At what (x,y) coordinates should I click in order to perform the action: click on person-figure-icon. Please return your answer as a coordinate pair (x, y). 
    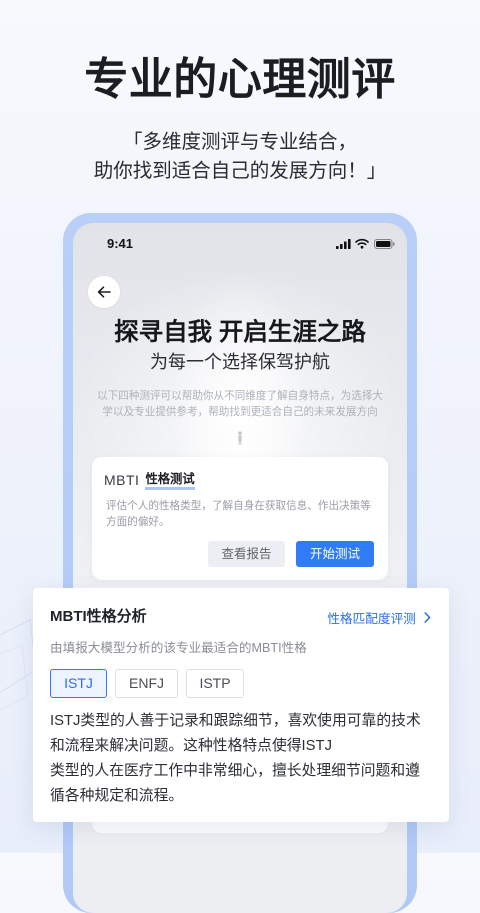
    Looking at the image, I should click on (240, 438).